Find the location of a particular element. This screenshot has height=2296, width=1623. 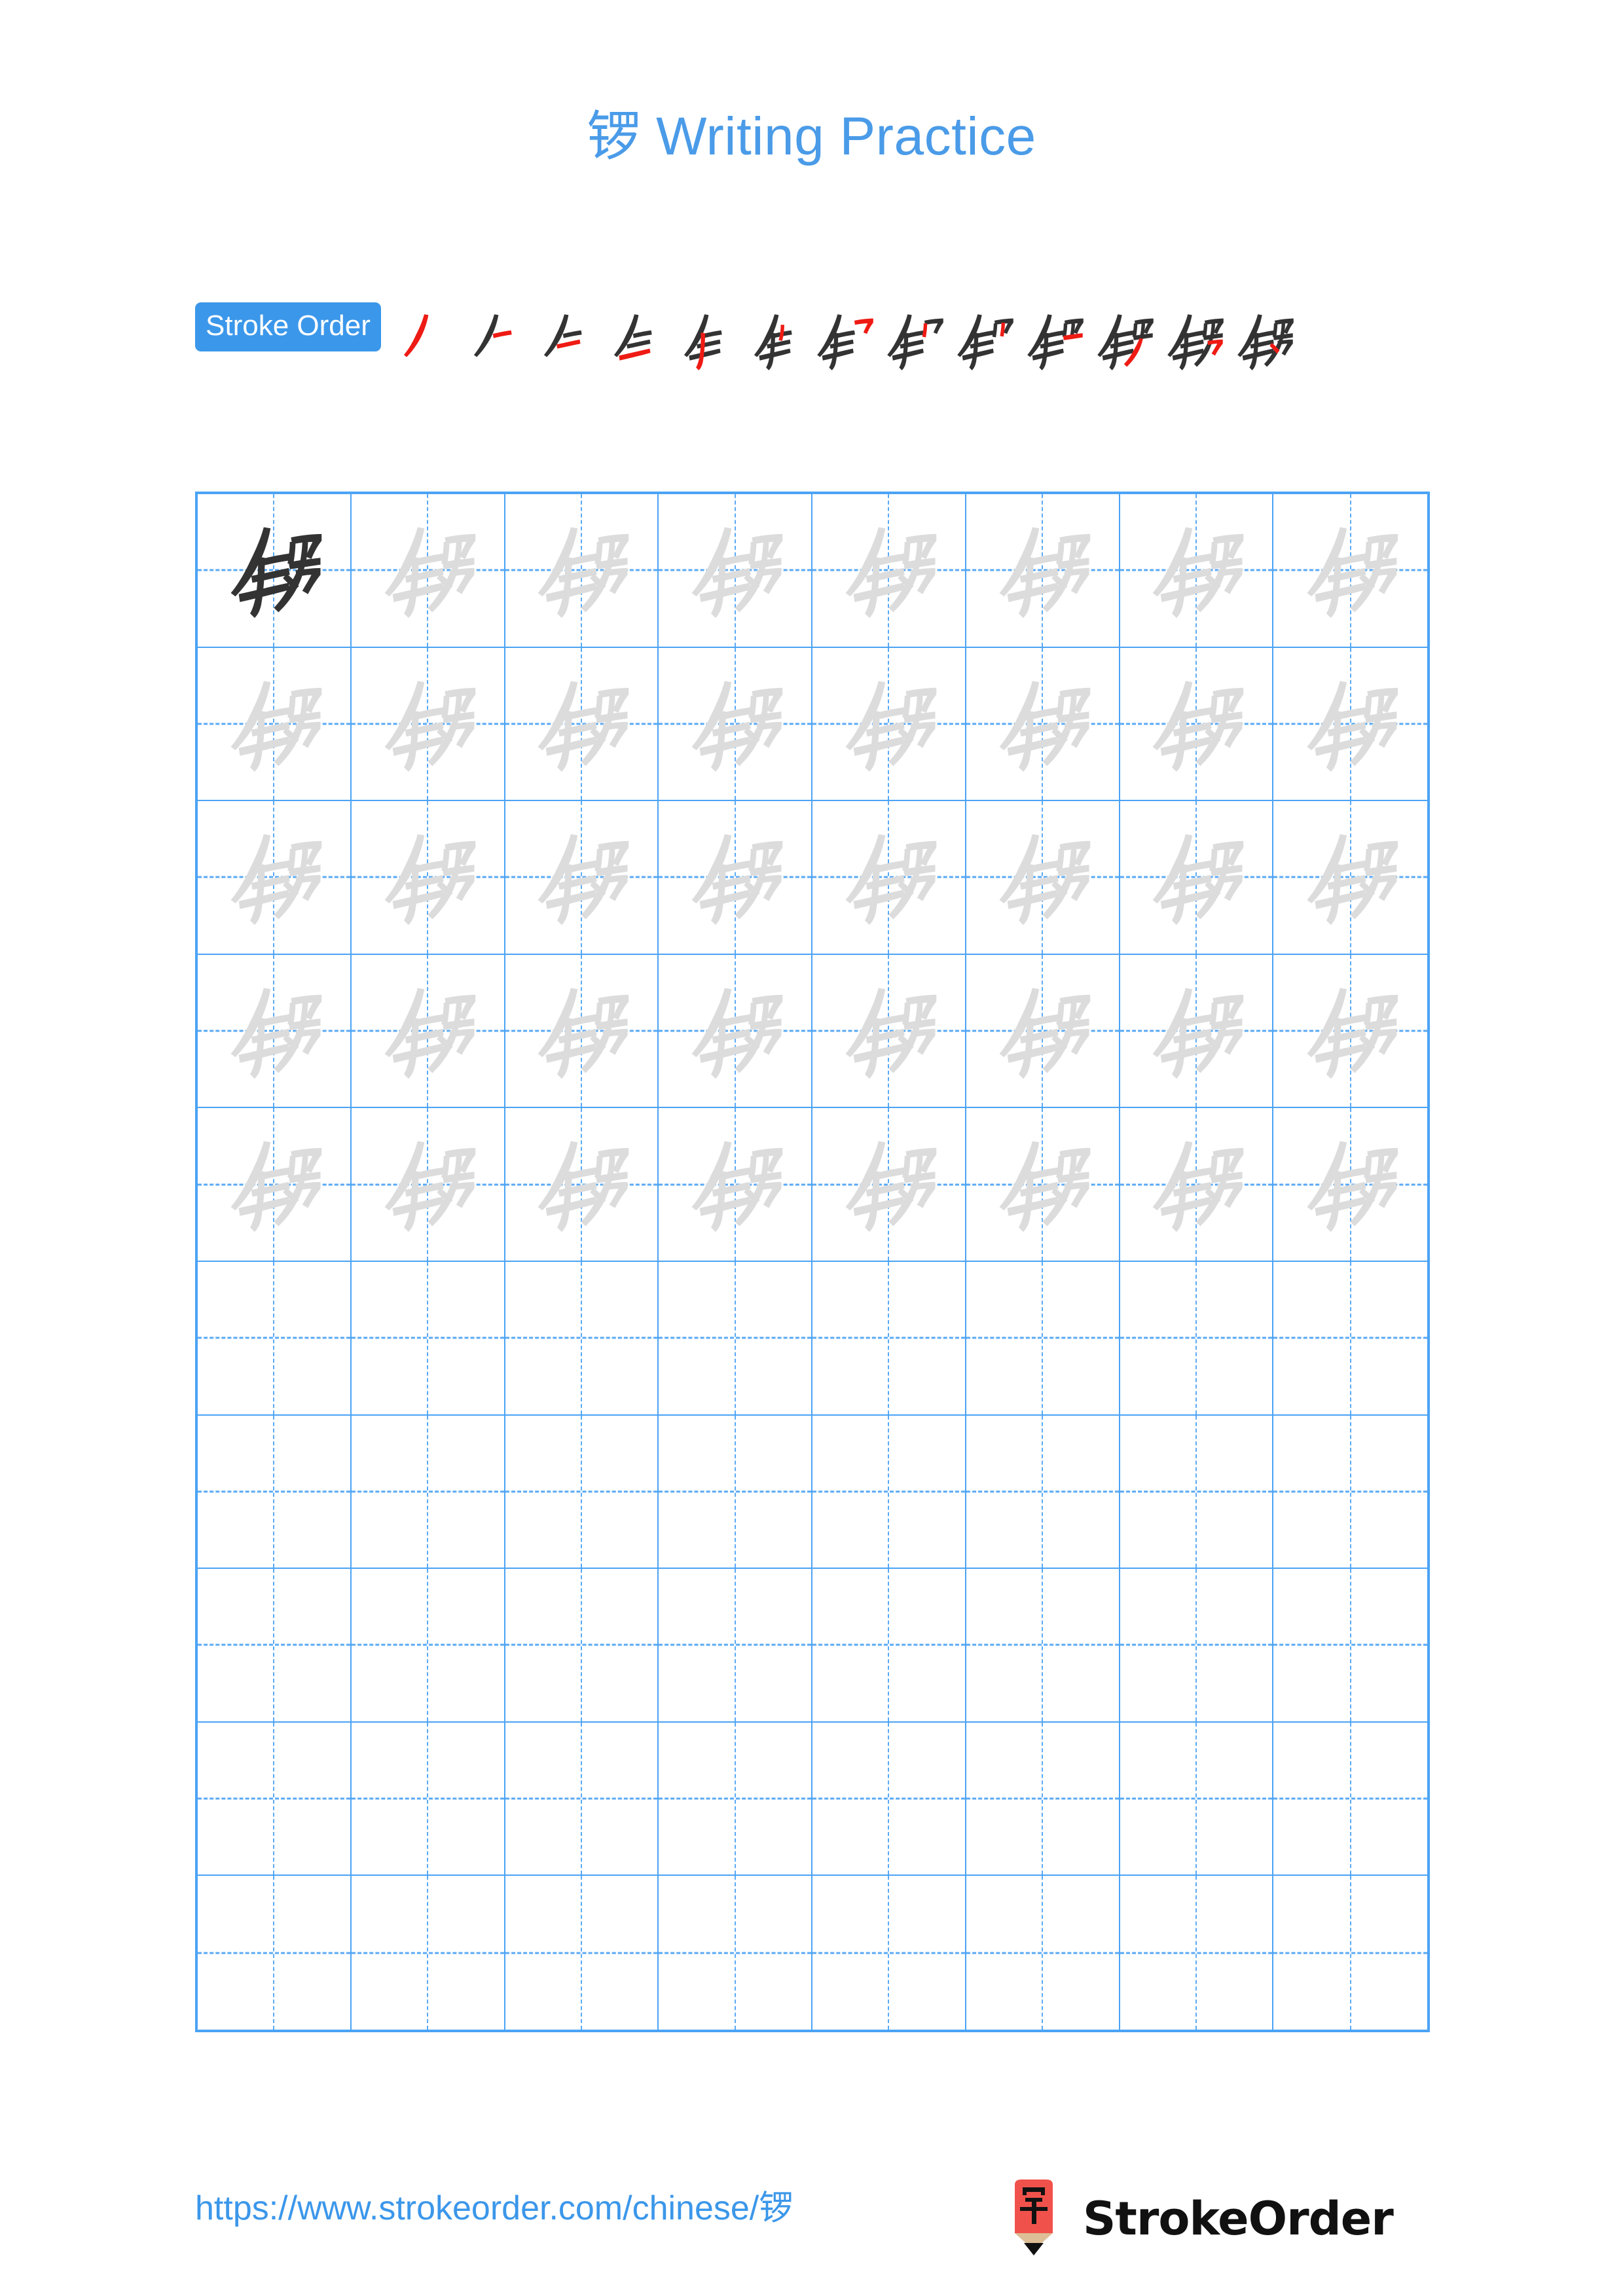

page-title: 锣 Writing Practice is located at coordinates (811, 136).